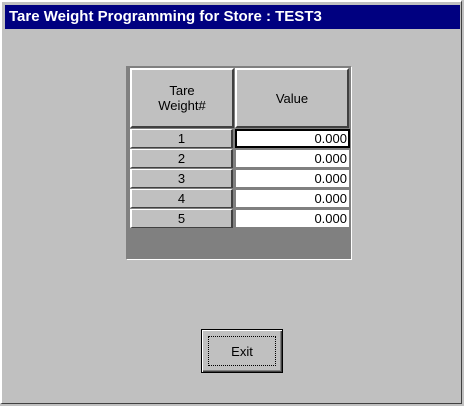  What do you see at coordinates (181, 158) in the screenshot?
I see `row-header: 2` at bounding box center [181, 158].